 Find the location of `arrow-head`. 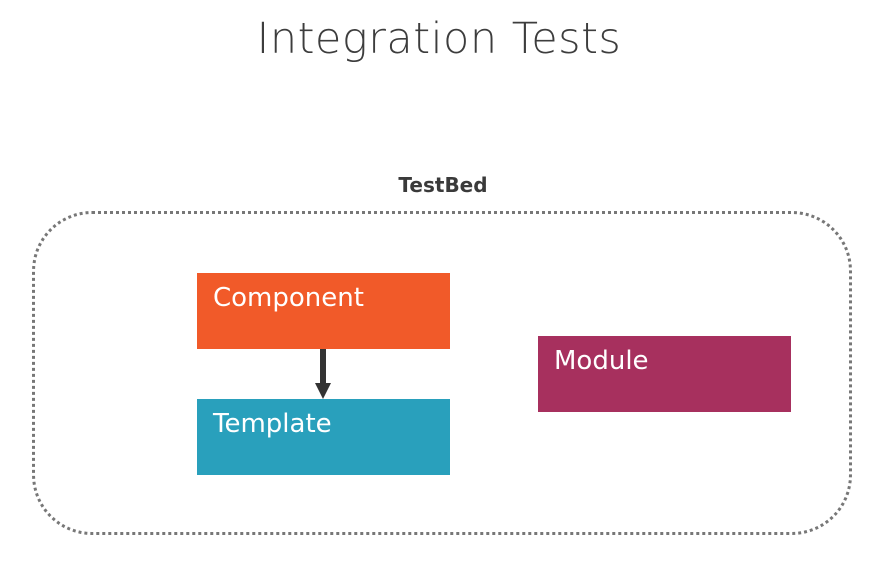

arrow-head is located at coordinates (323, 391).